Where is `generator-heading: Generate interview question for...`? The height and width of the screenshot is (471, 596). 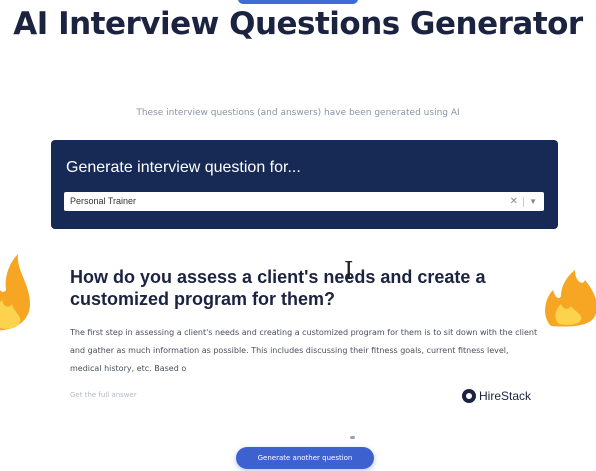
generator-heading: Generate interview question for... is located at coordinates (183, 167).